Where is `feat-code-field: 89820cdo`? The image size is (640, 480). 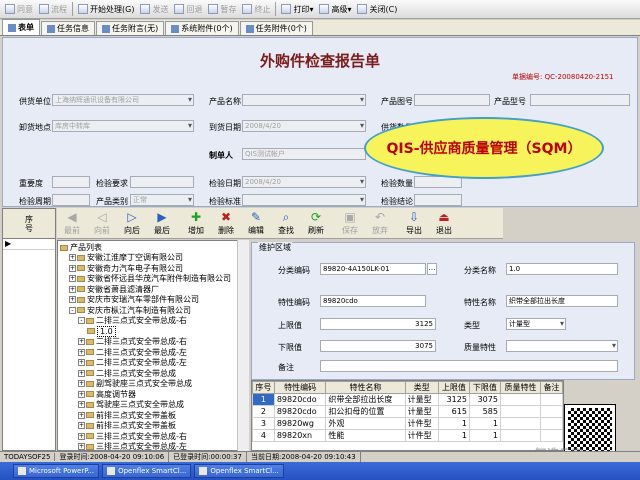
feat-code-field: 89820cdo is located at coordinates (373, 301).